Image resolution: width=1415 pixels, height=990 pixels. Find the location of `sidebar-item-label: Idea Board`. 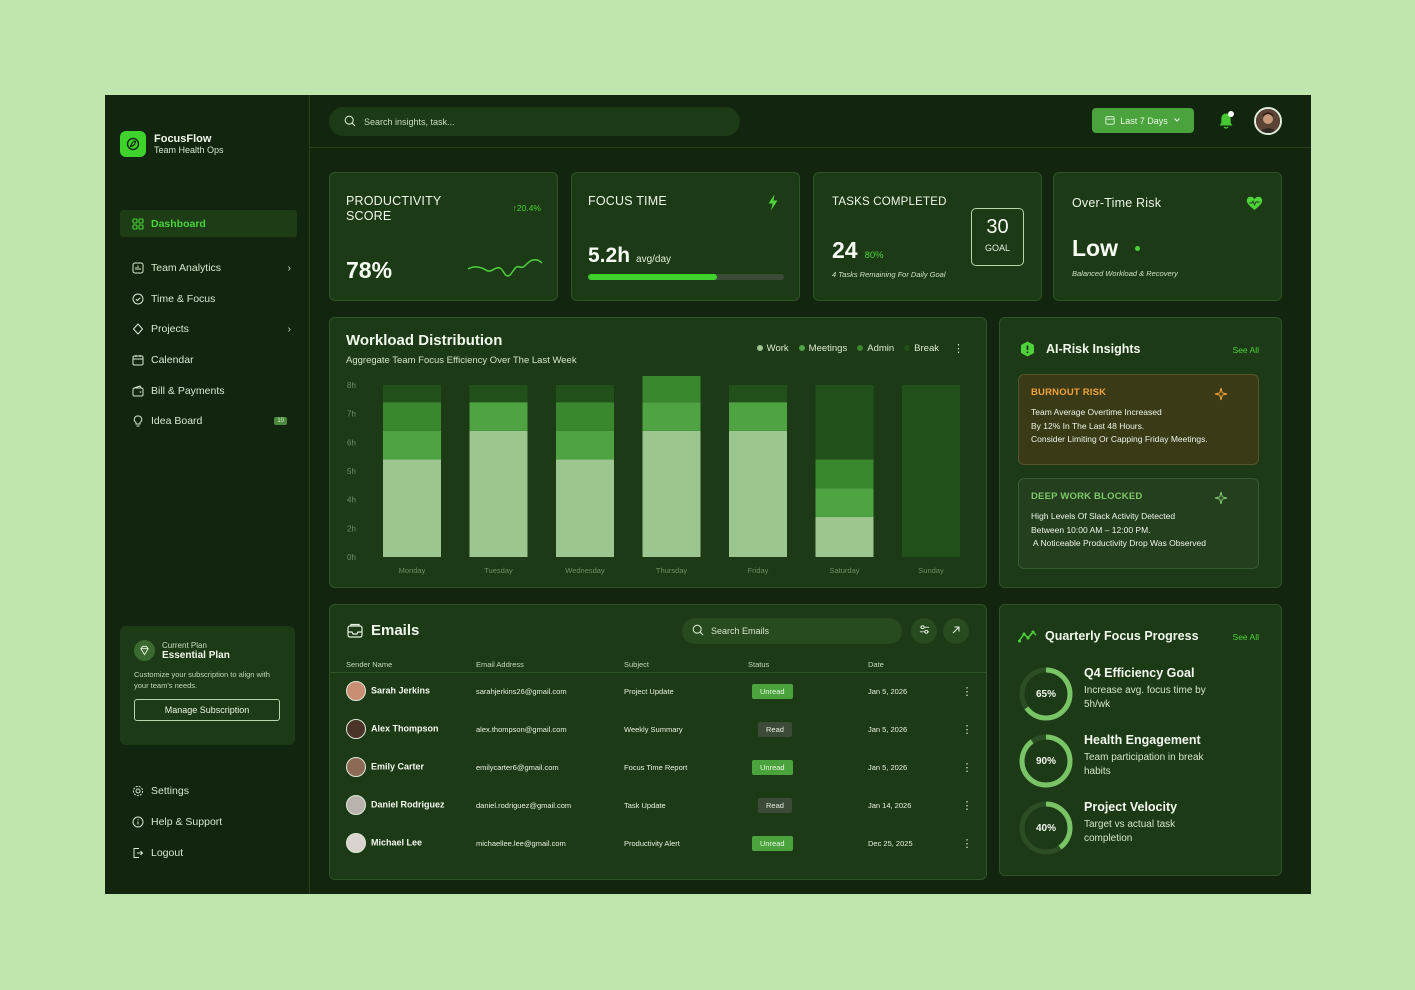

sidebar-item-label: Idea Board is located at coordinates (177, 421).